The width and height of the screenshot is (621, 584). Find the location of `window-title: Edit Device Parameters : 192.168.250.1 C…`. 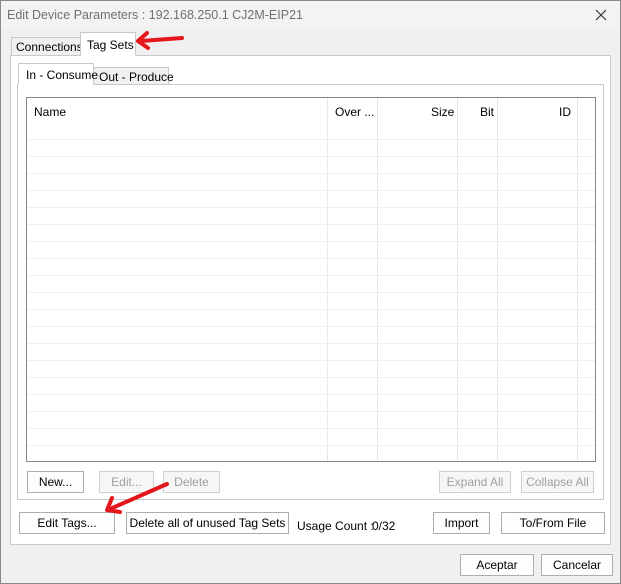

window-title: Edit Device Parameters : 192.168.250.1 C… is located at coordinates (155, 15).